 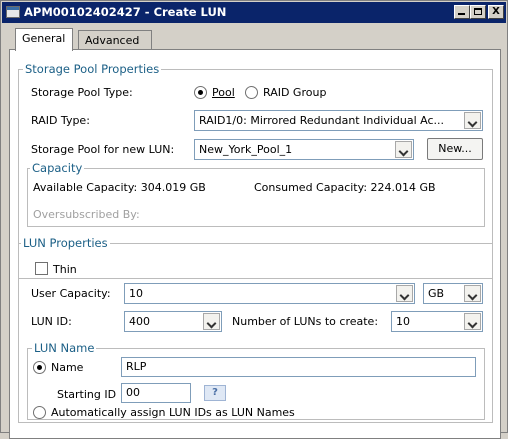 What do you see at coordinates (298, 367) in the screenshot?
I see `lun-name-input: RLP` at bounding box center [298, 367].